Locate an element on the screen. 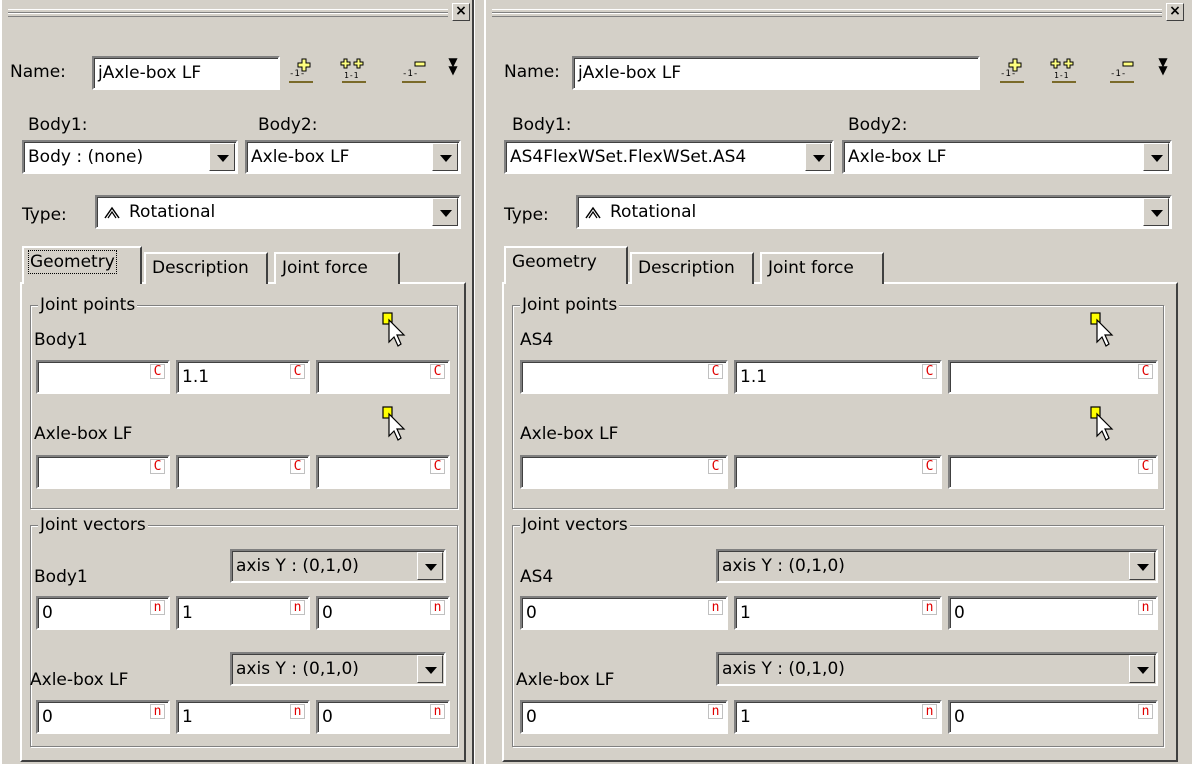  body2-select-value: Axle-box LF is located at coordinates (897, 157).